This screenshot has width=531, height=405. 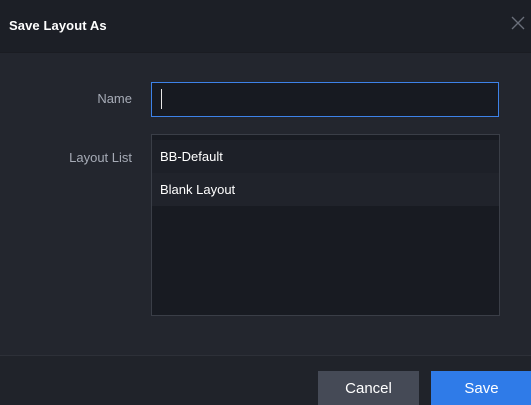 What do you see at coordinates (325, 189) in the screenshot?
I see `list-item: Blank Layout` at bounding box center [325, 189].